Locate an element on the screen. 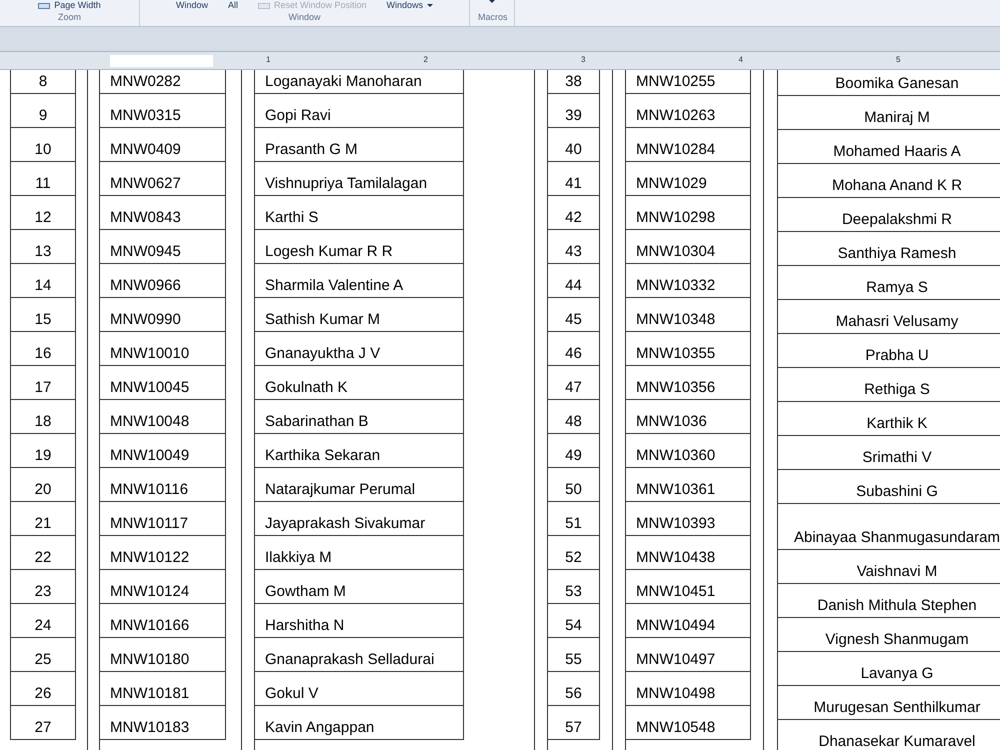  table-cell: 26 is located at coordinates (43, 689).